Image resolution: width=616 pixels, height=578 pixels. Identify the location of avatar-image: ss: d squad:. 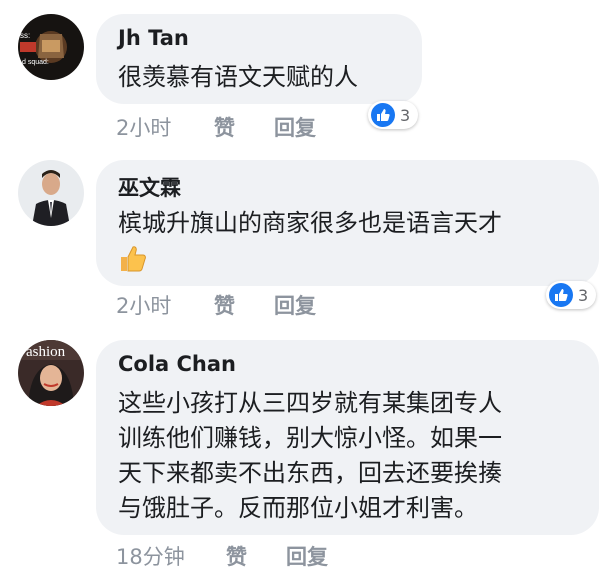
(51, 47).